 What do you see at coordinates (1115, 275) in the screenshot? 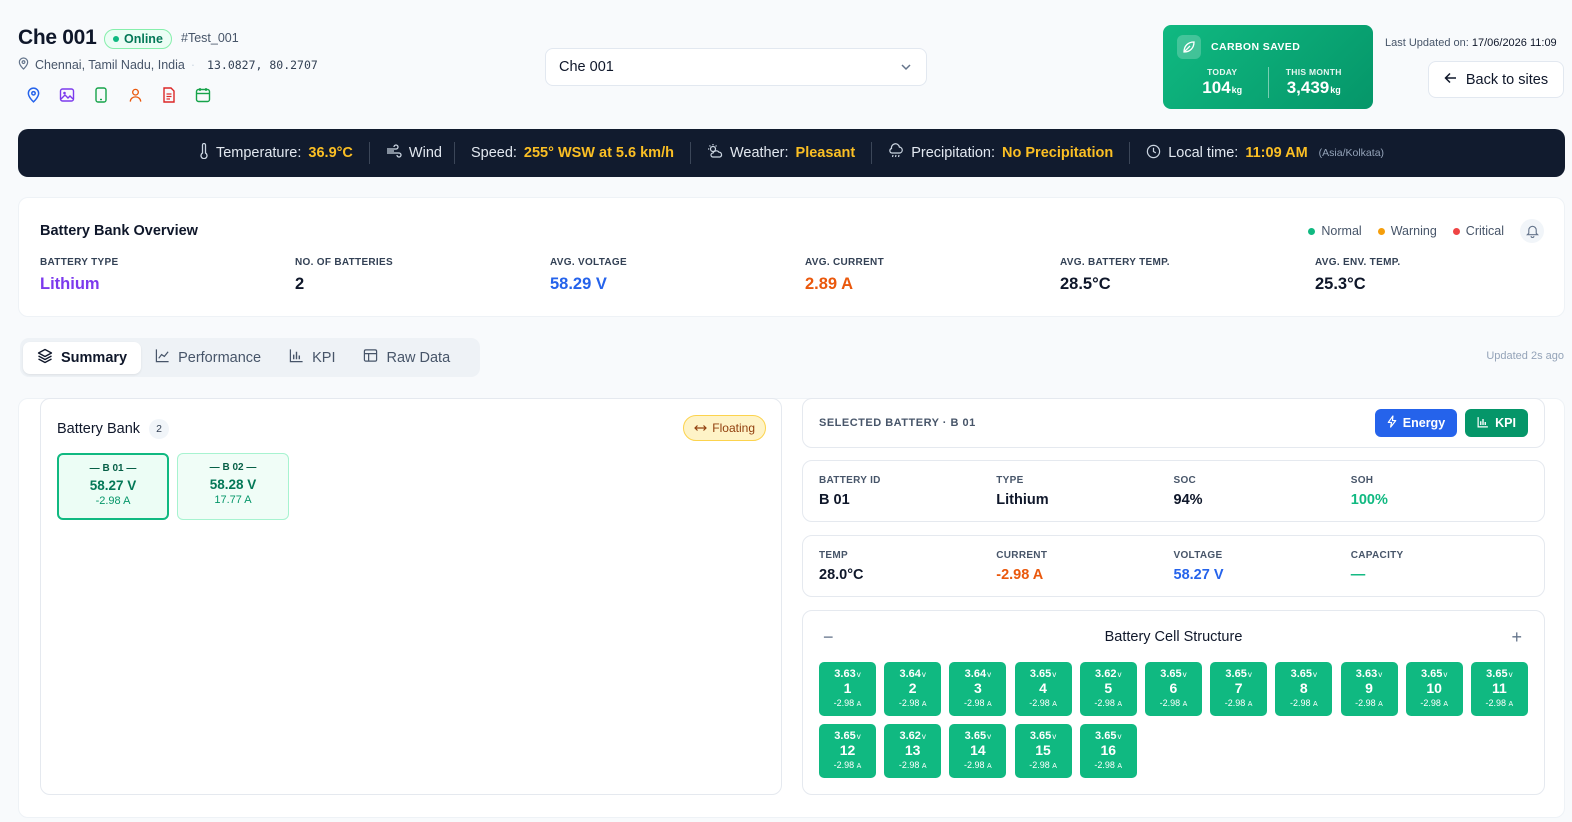
I see `stat-avg-battery-temp: AVG. BATTERY TEMP. 28.5°C` at bounding box center [1115, 275].